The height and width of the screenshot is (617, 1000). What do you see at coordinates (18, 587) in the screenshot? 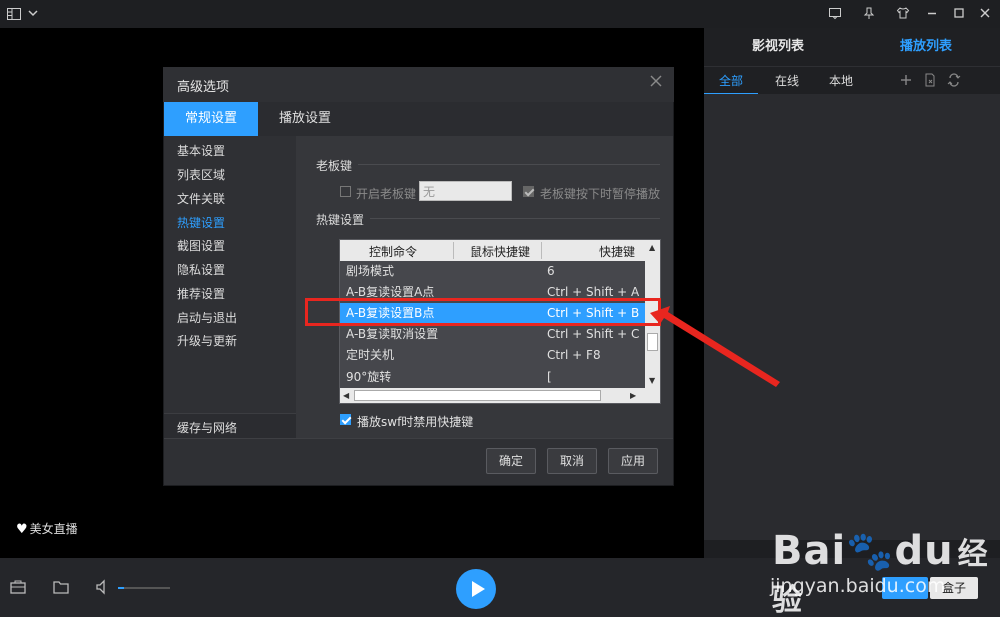
I see `toolbox-icon` at bounding box center [18, 587].